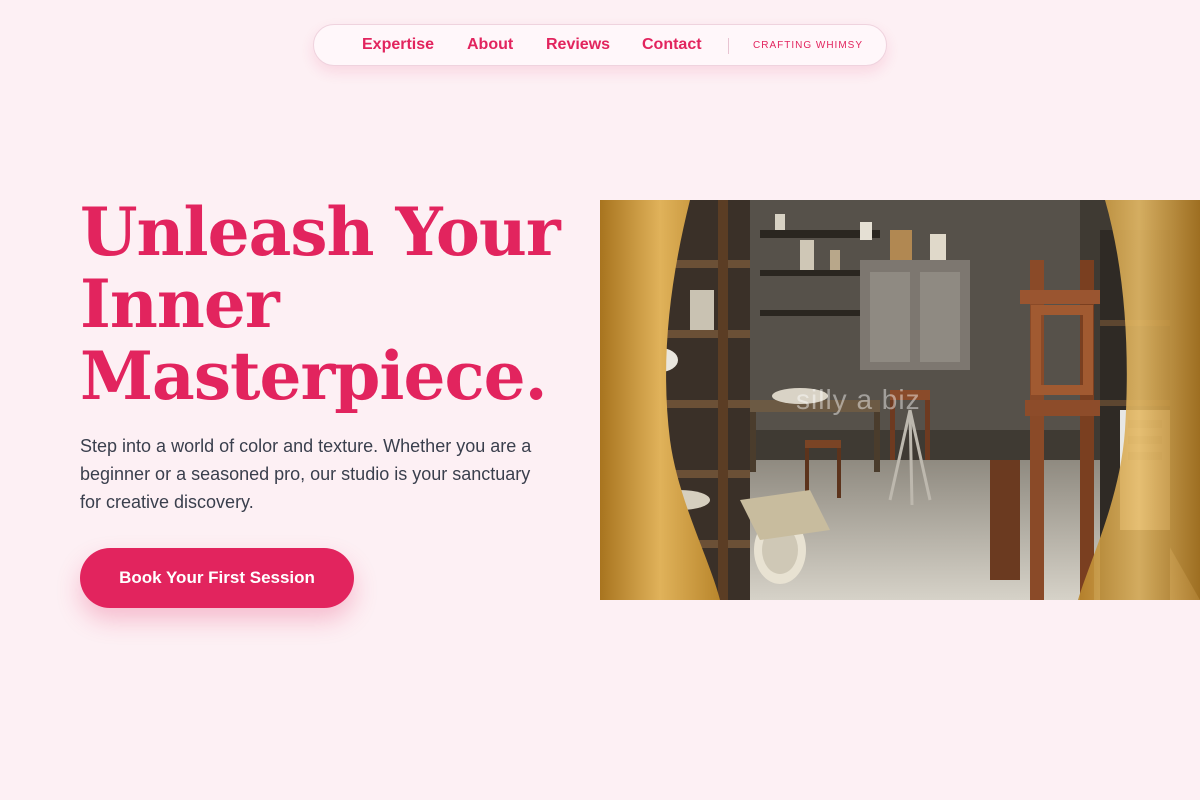 This screenshot has height=800, width=1200. I want to click on hero-title-line: Inner, so click(180, 304).